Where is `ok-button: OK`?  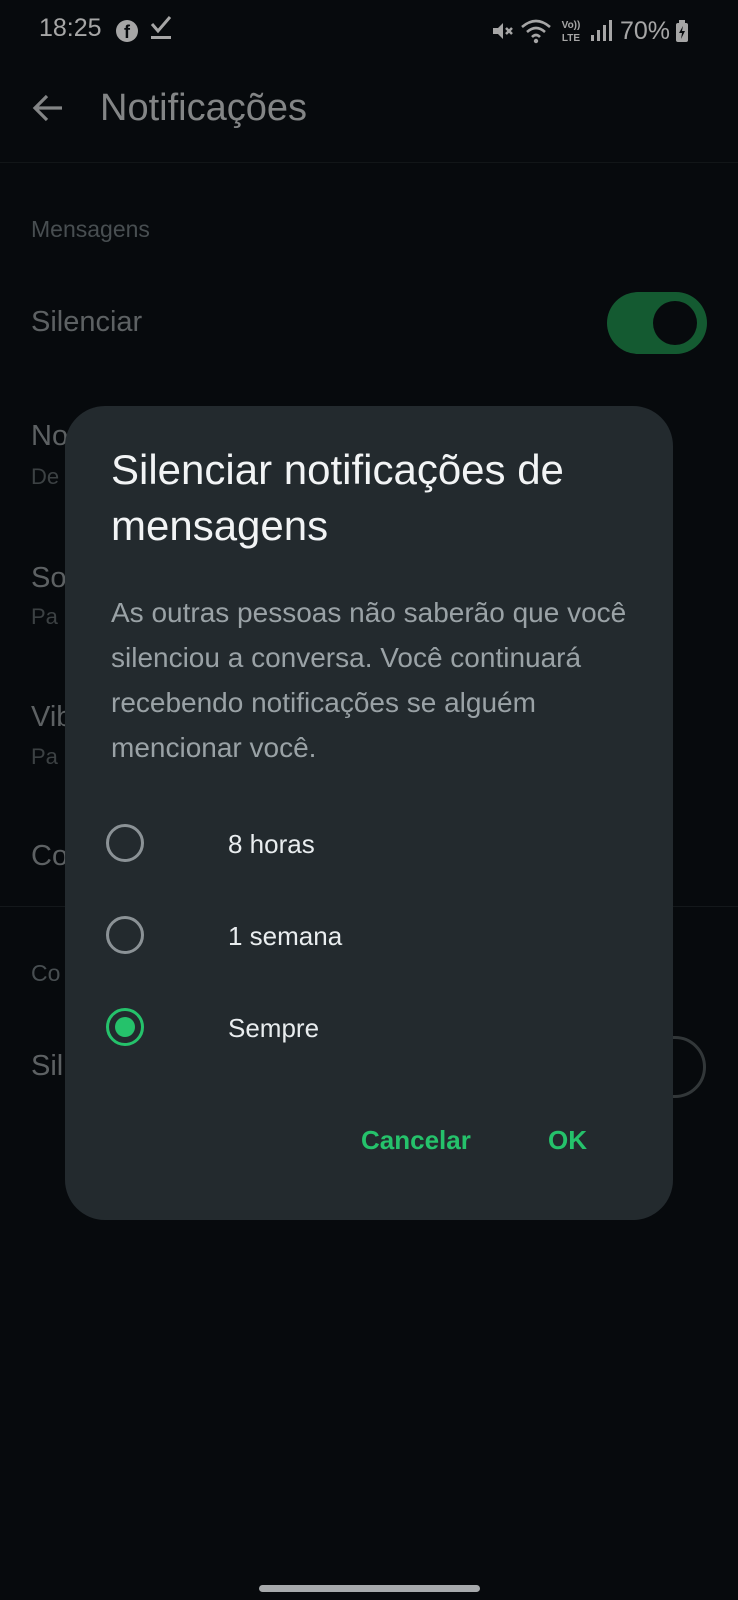
ok-button: OK is located at coordinates (567, 1140).